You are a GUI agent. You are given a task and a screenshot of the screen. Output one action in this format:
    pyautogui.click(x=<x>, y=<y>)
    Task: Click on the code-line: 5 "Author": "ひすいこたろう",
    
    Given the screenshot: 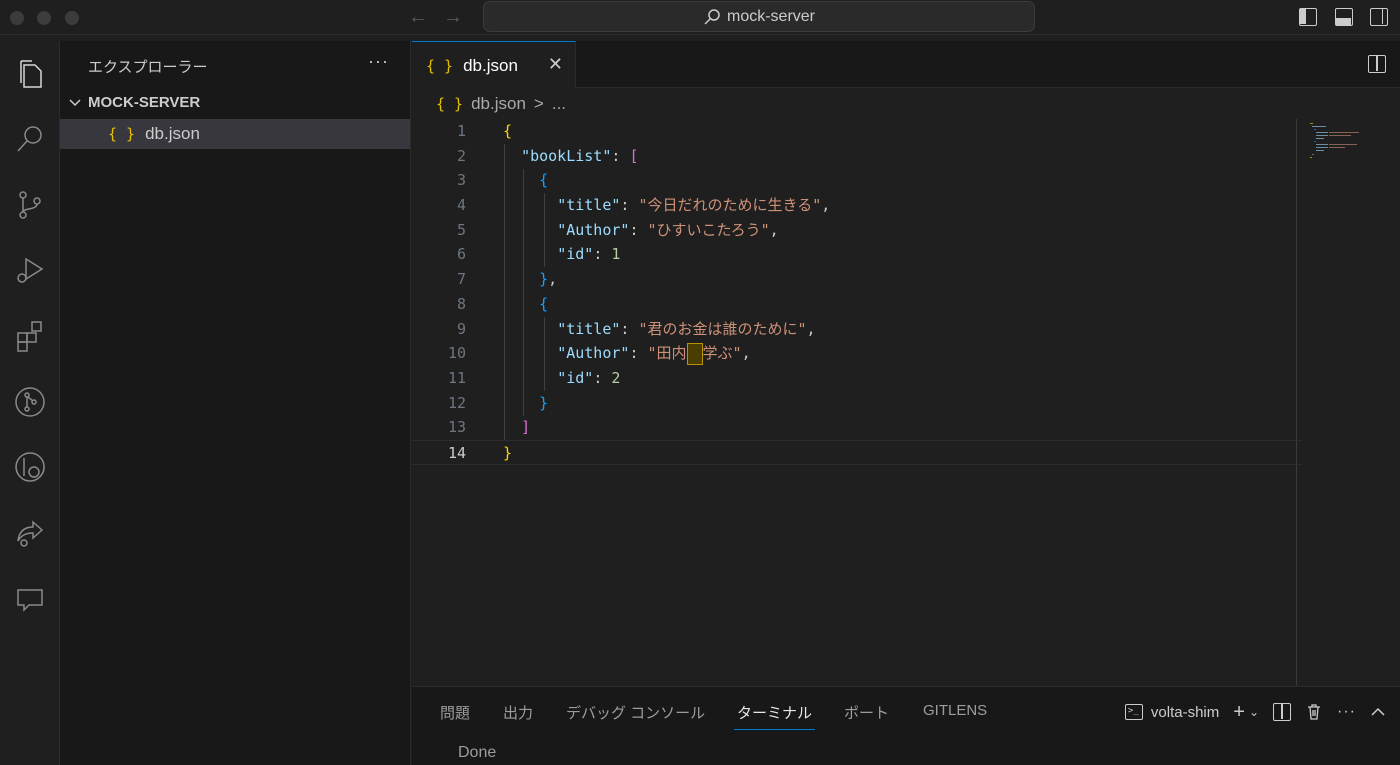 What is the action you would take?
    pyautogui.click(x=617, y=229)
    